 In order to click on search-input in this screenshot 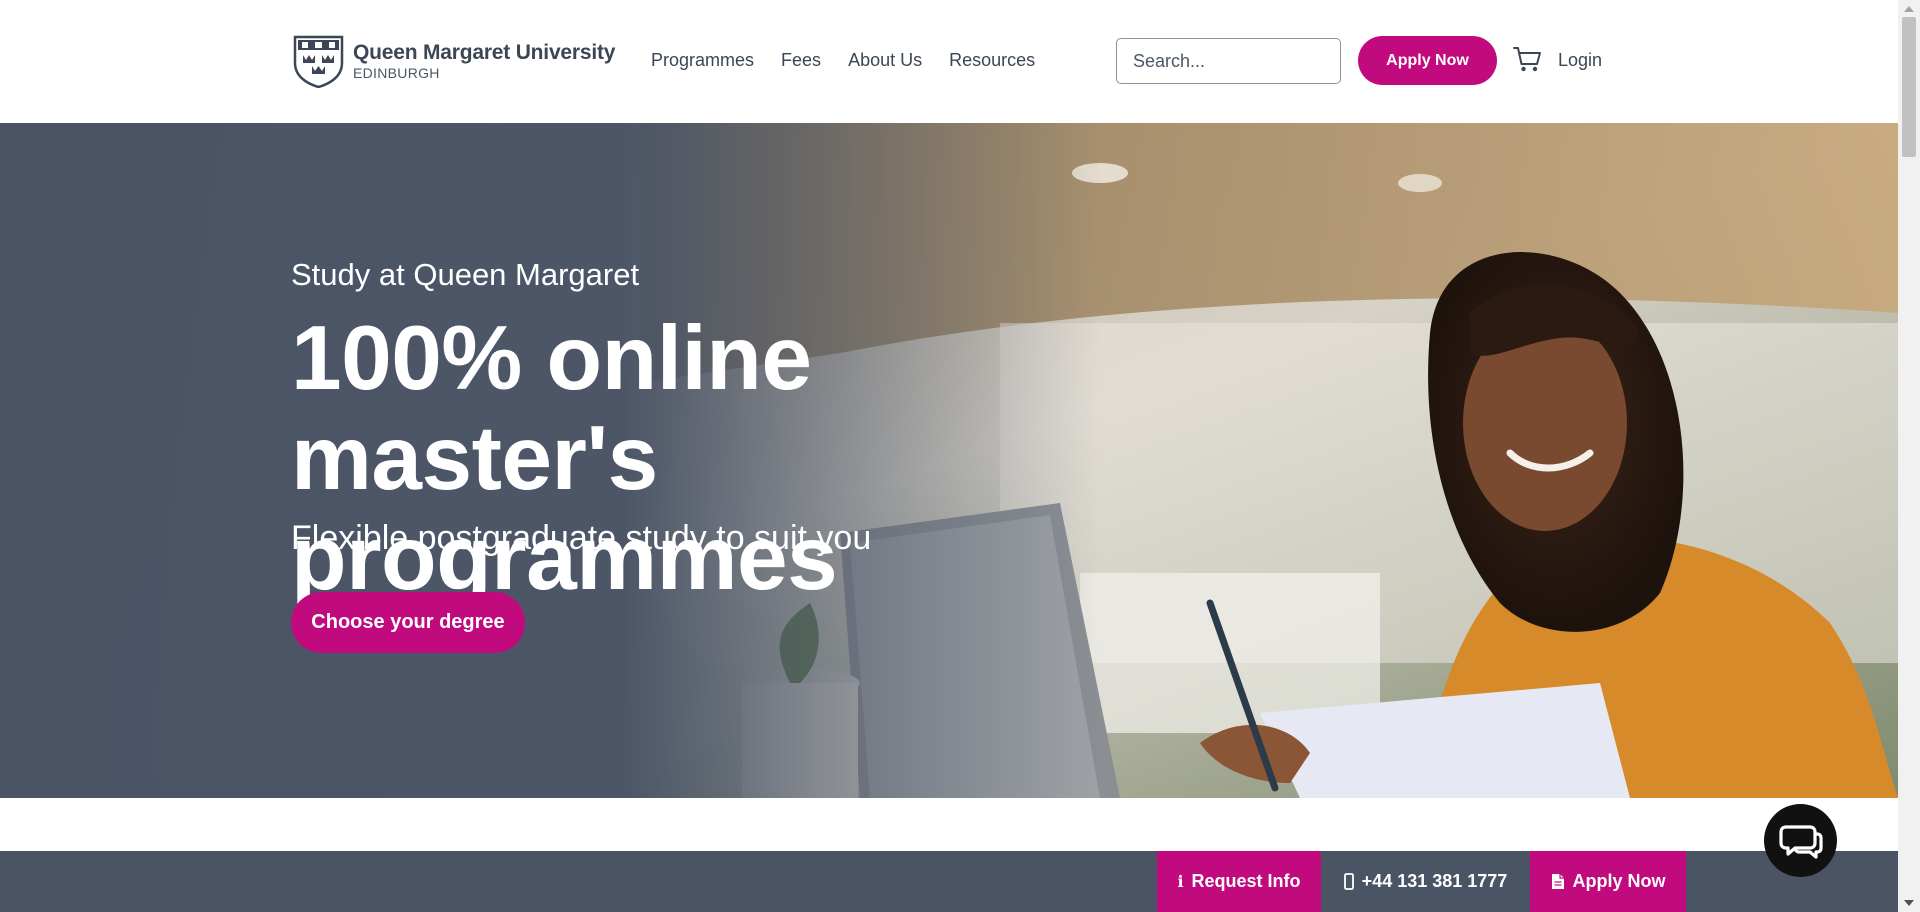, I will do `click(1228, 61)`.